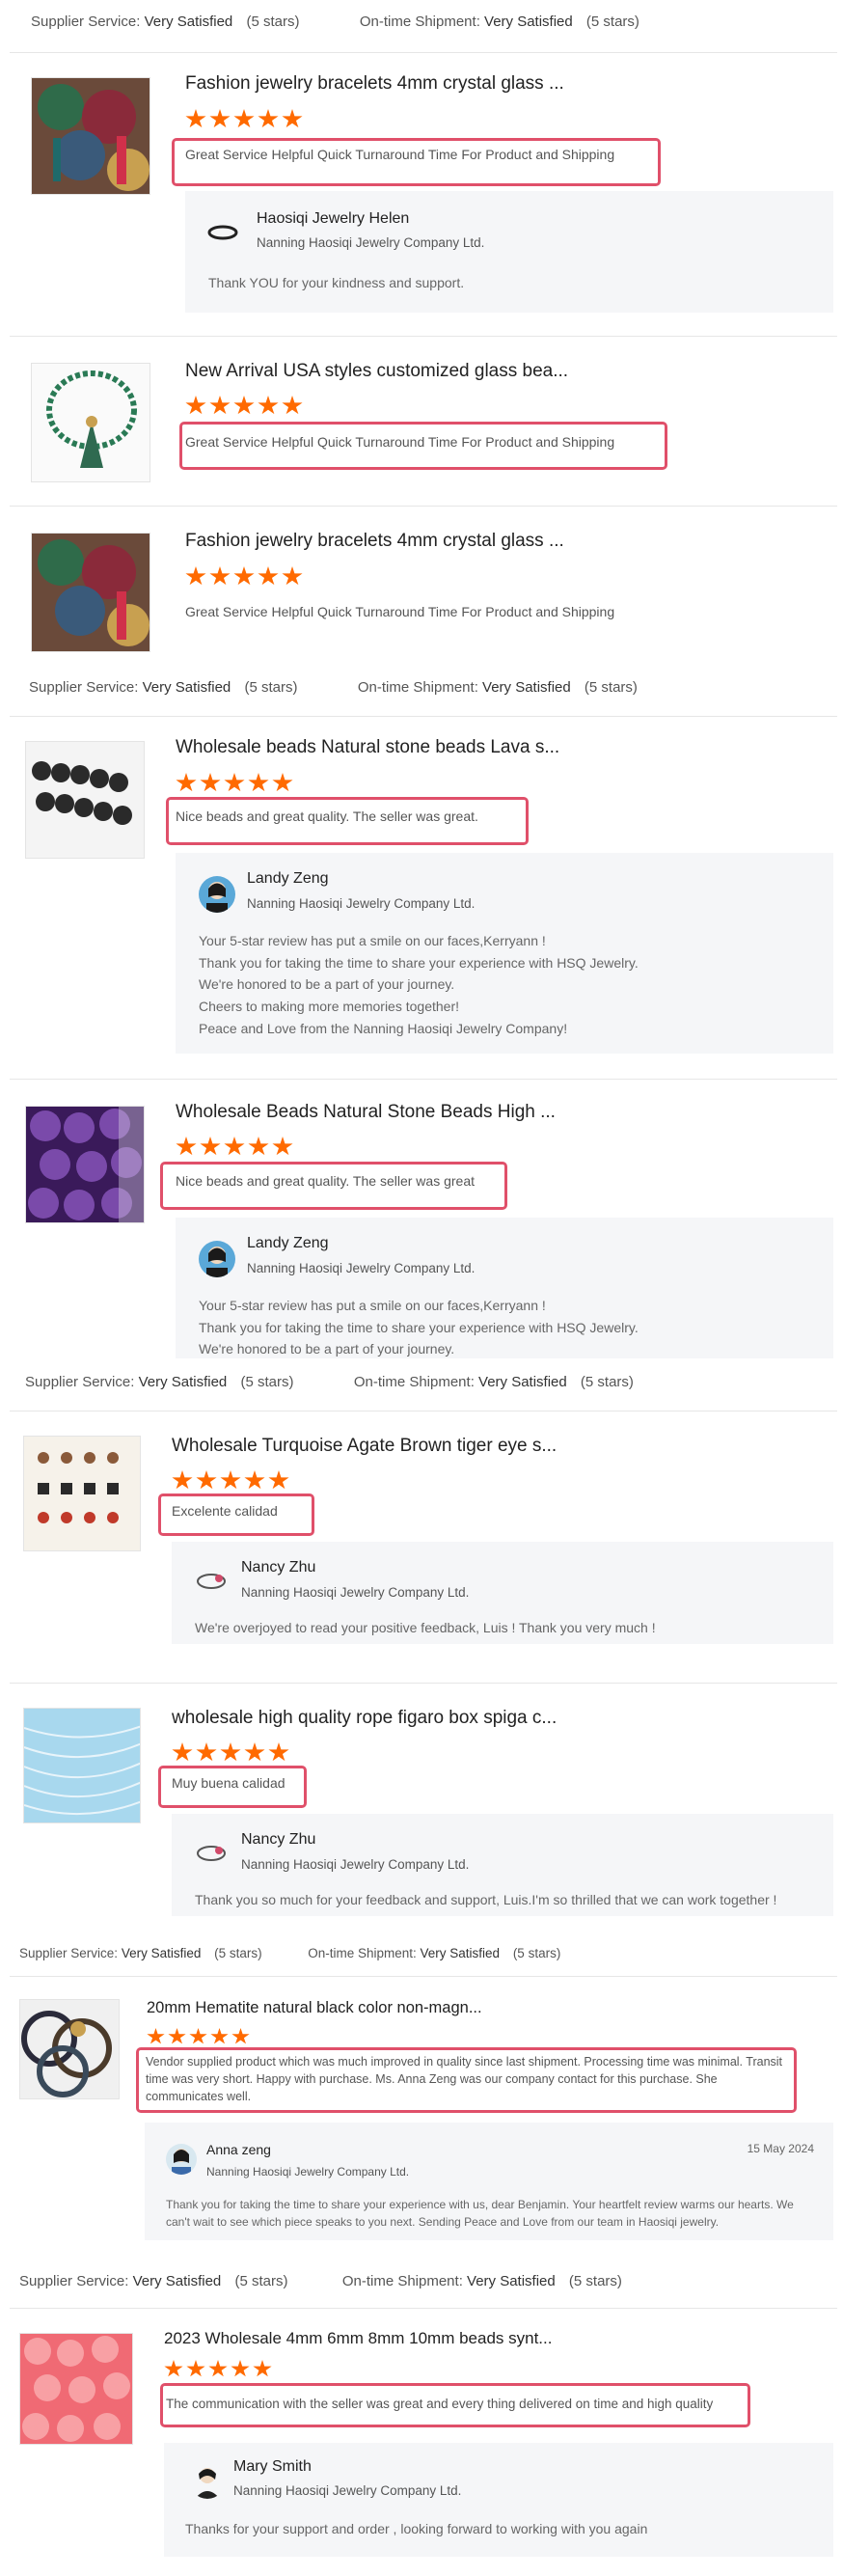 The width and height of the screenshot is (843, 2576). I want to click on reply-author: Haosiqi Jewelry Helen, so click(333, 219).